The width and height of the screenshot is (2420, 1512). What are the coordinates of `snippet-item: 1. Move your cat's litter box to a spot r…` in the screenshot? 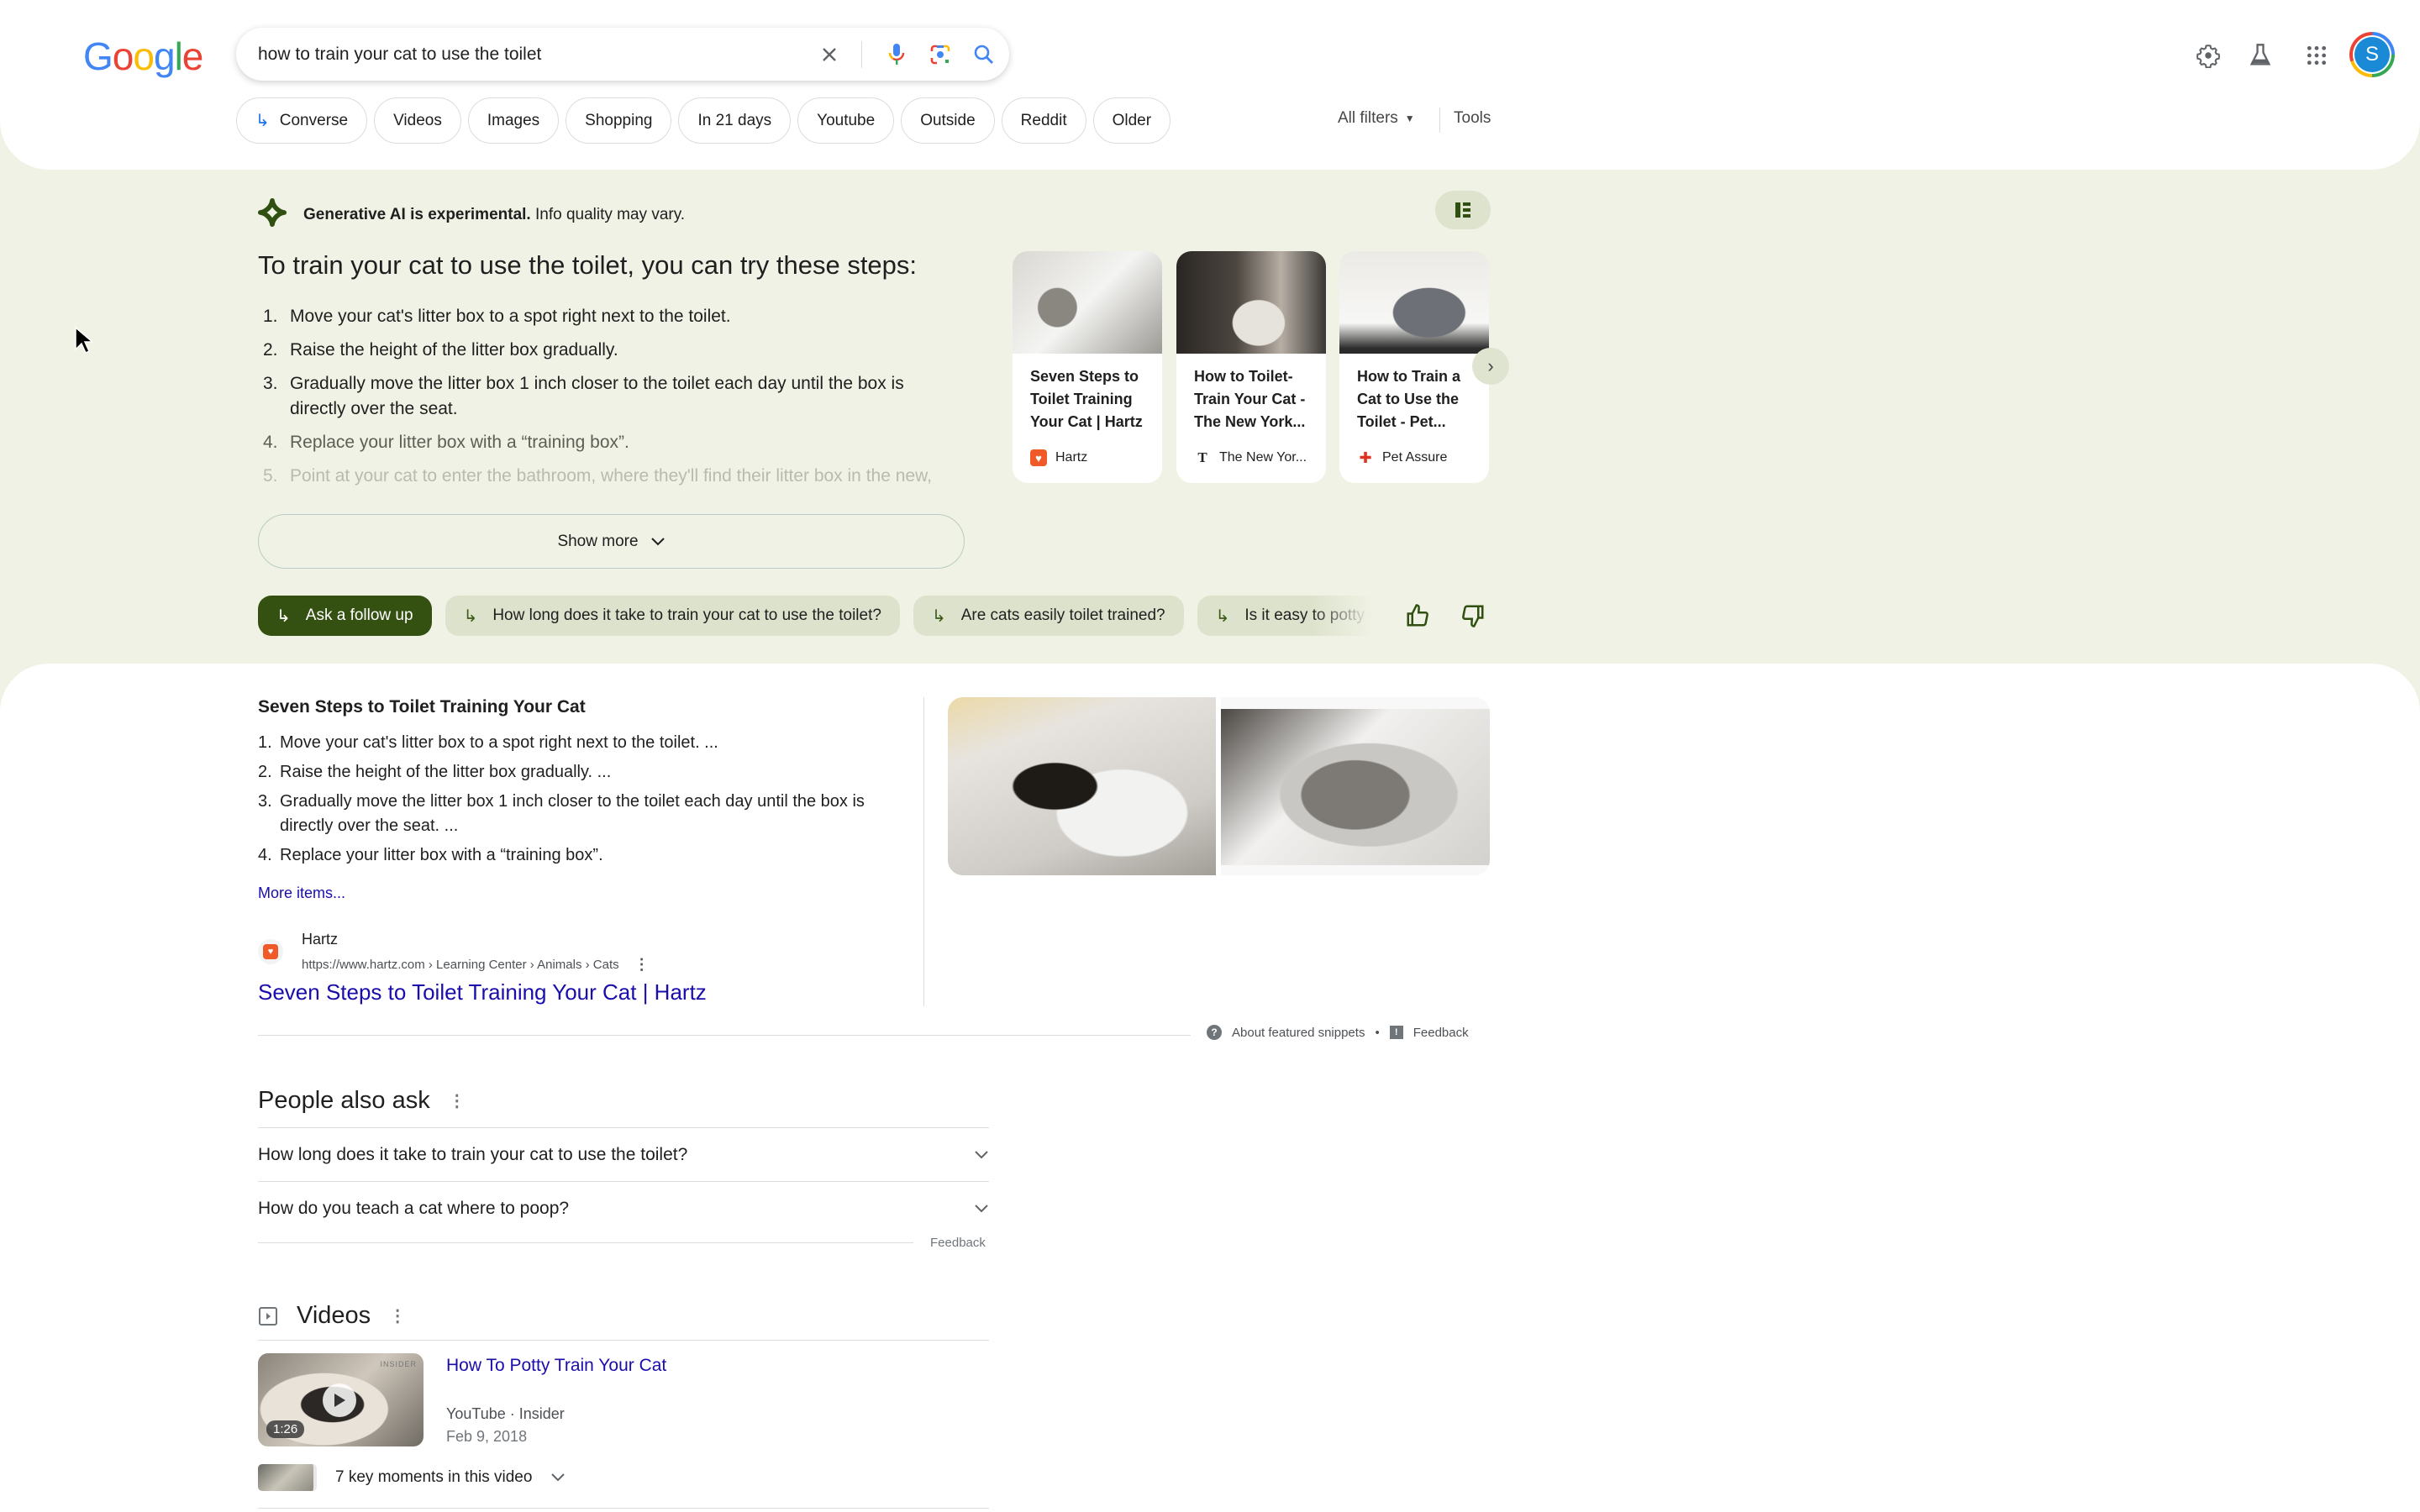 It's located at (577, 743).